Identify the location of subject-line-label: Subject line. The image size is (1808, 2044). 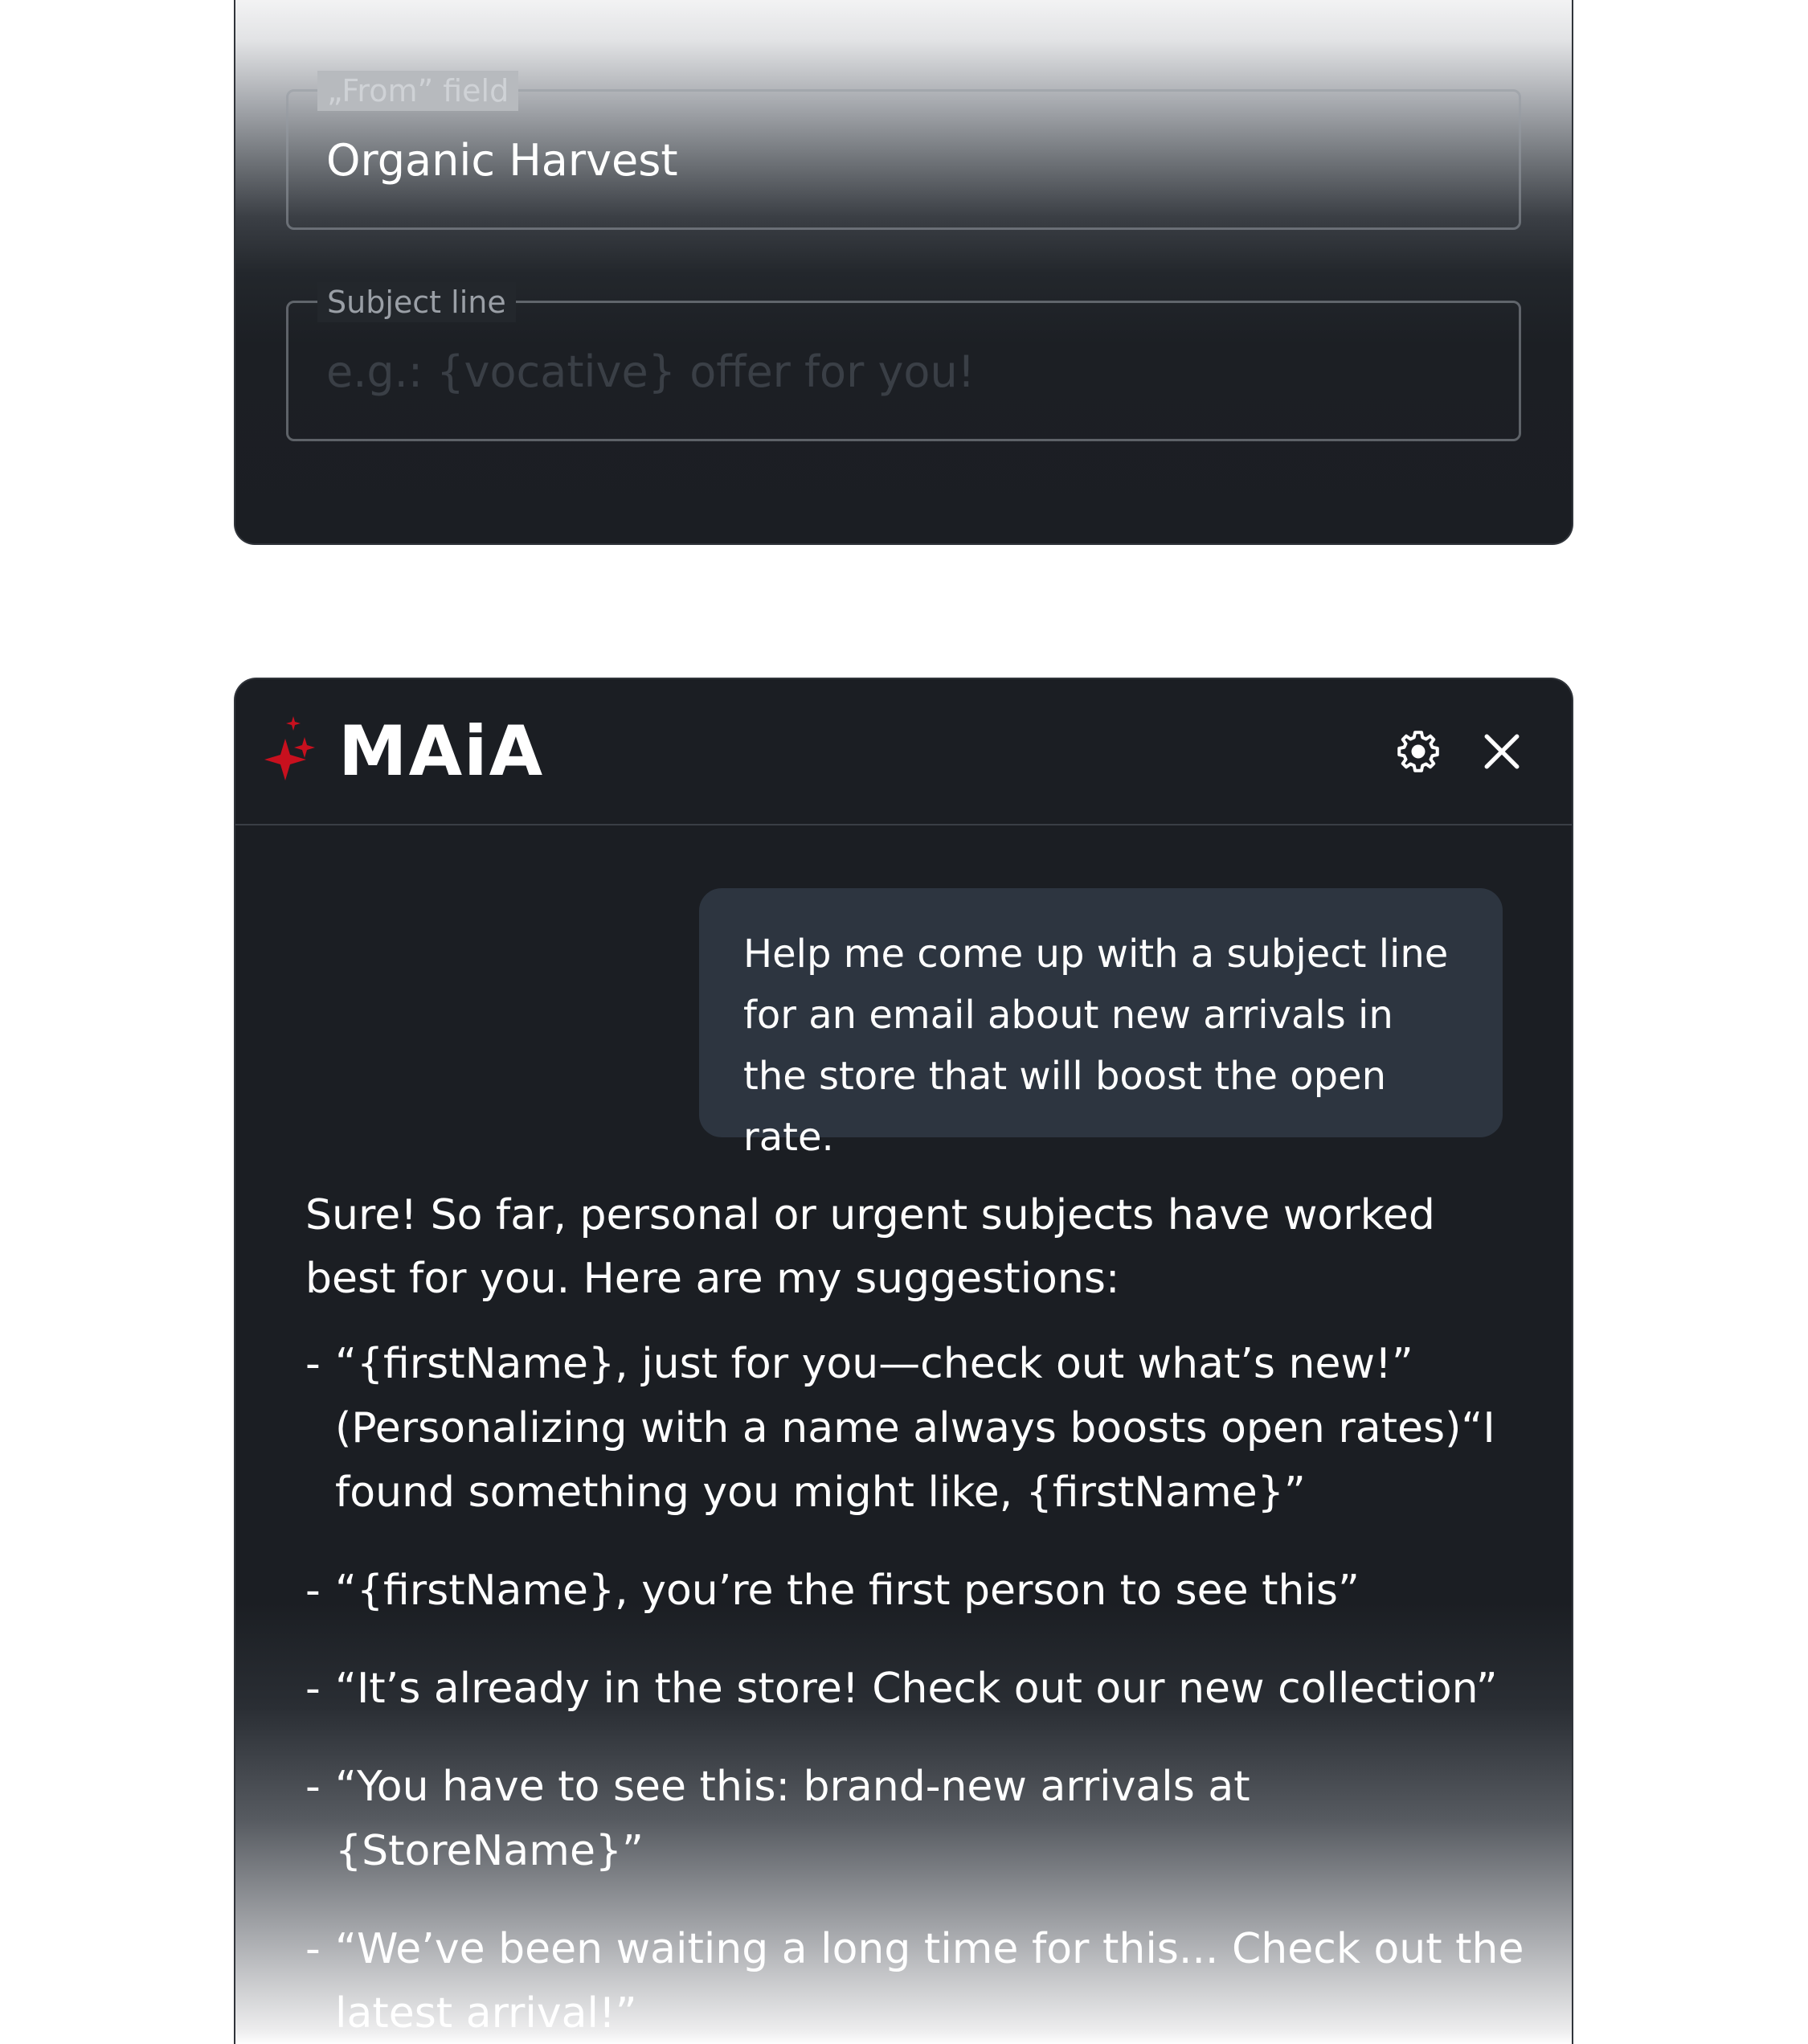
(416, 302).